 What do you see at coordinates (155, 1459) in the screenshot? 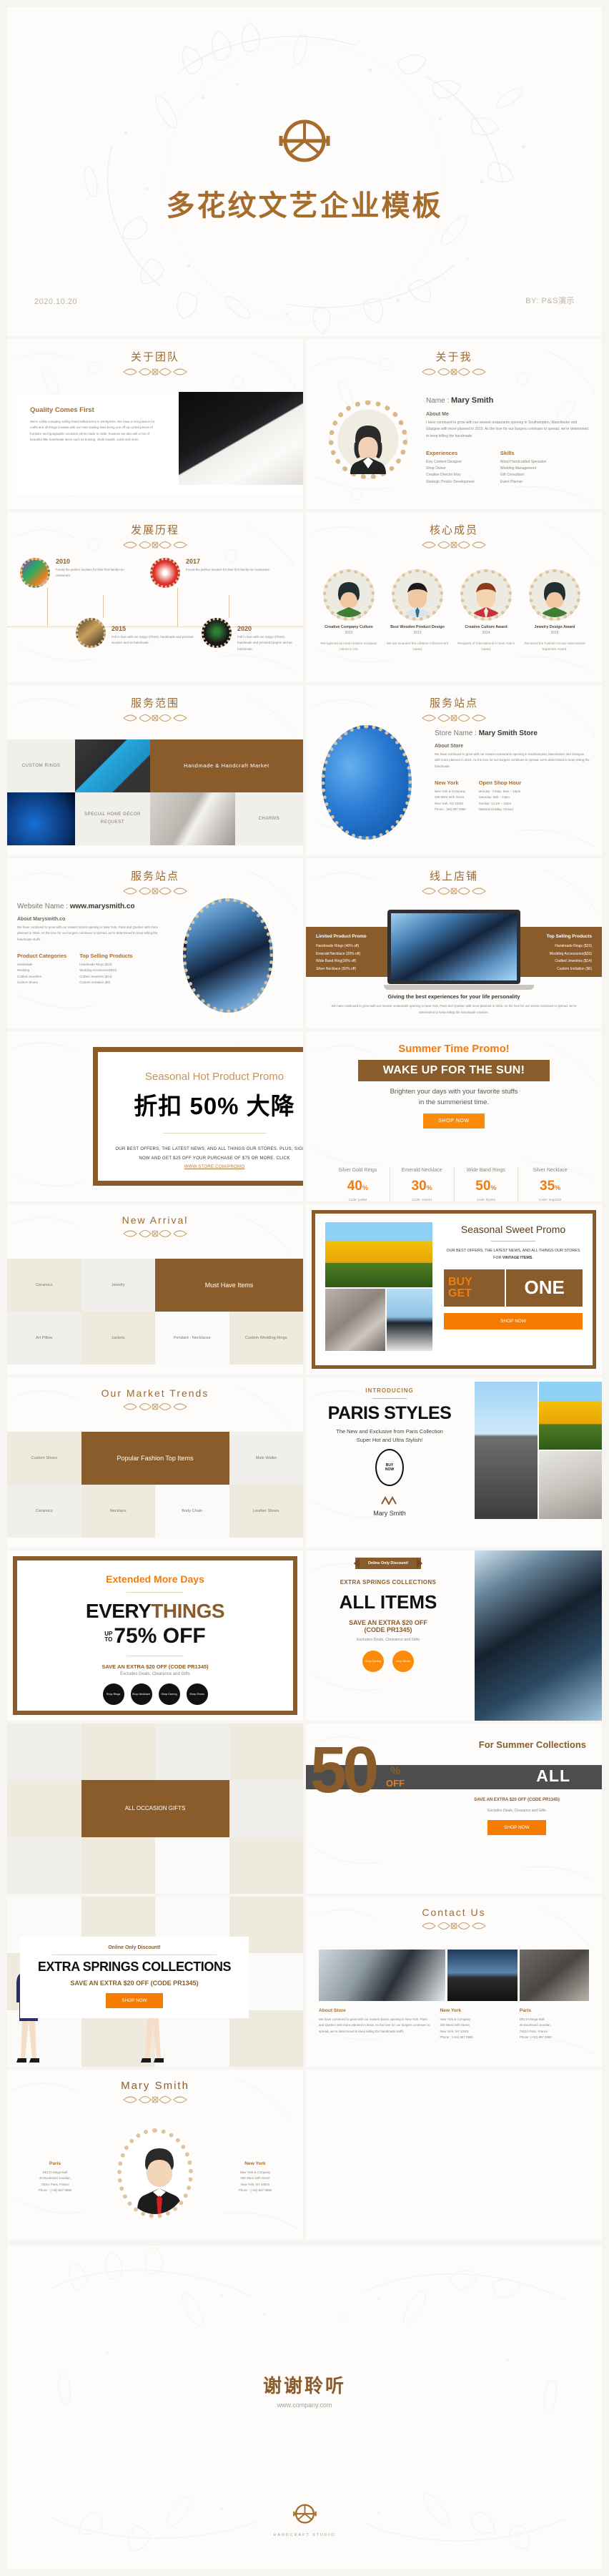
I see `tile: Popular Fashion Top Items` at bounding box center [155, 1459].